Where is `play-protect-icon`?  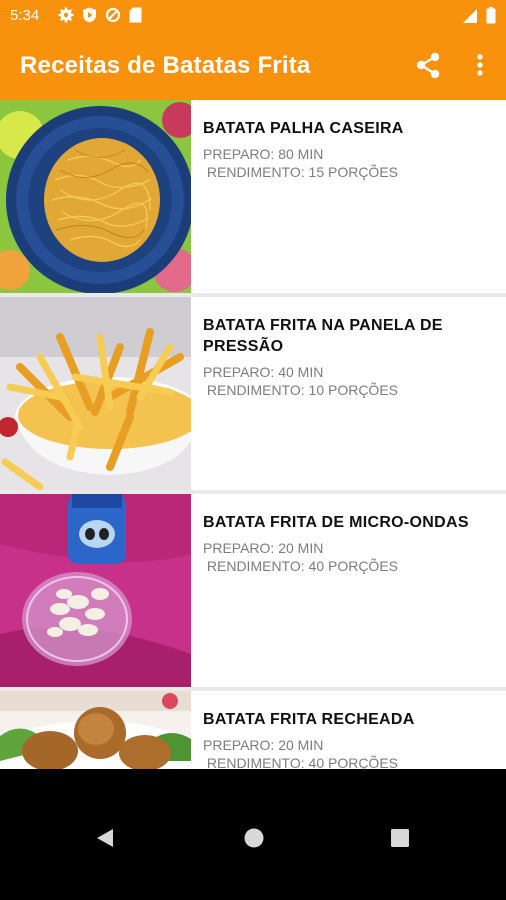 play-protect-icon is located at coordinates (89, 15).